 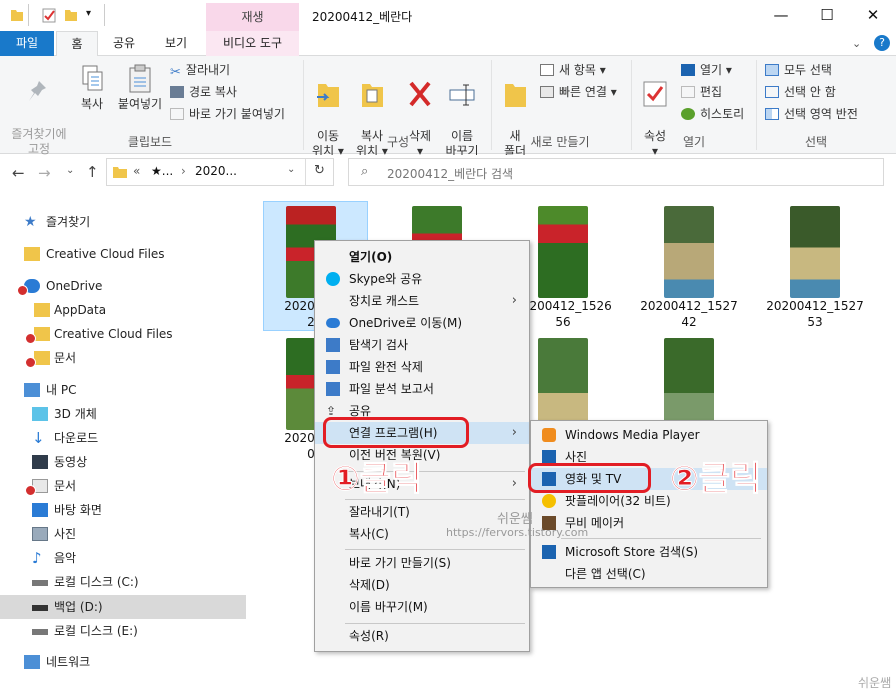 What do you see at coordinates (77, 44) in the screenshot?
I see `tab-home: 홈` at bounding box center [77, 44].